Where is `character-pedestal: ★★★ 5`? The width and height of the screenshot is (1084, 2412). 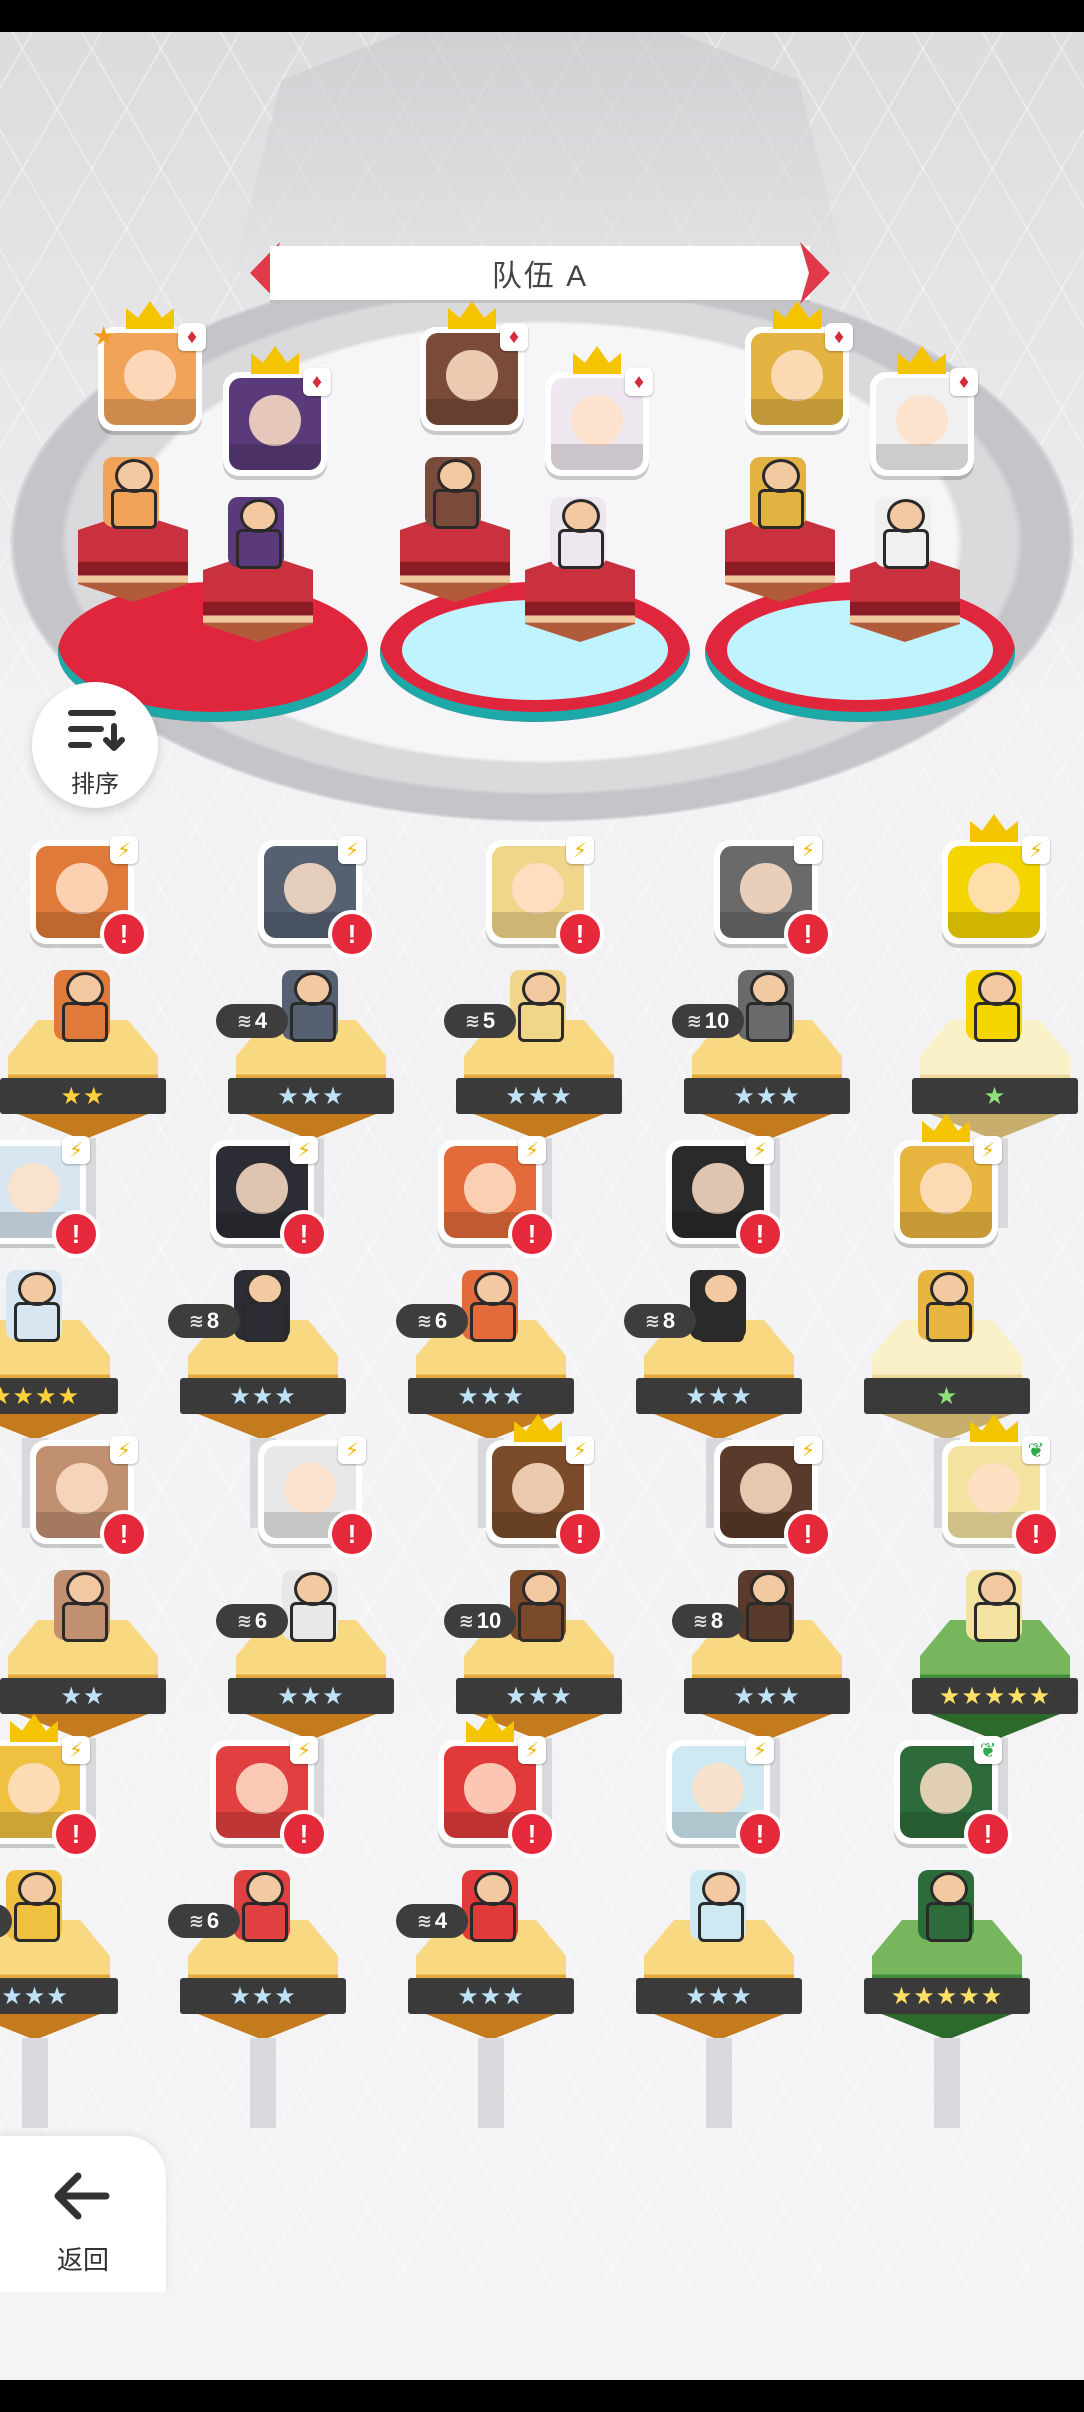 character-pedestal: ★★★ 5 is located at coordinates (533, 1099).